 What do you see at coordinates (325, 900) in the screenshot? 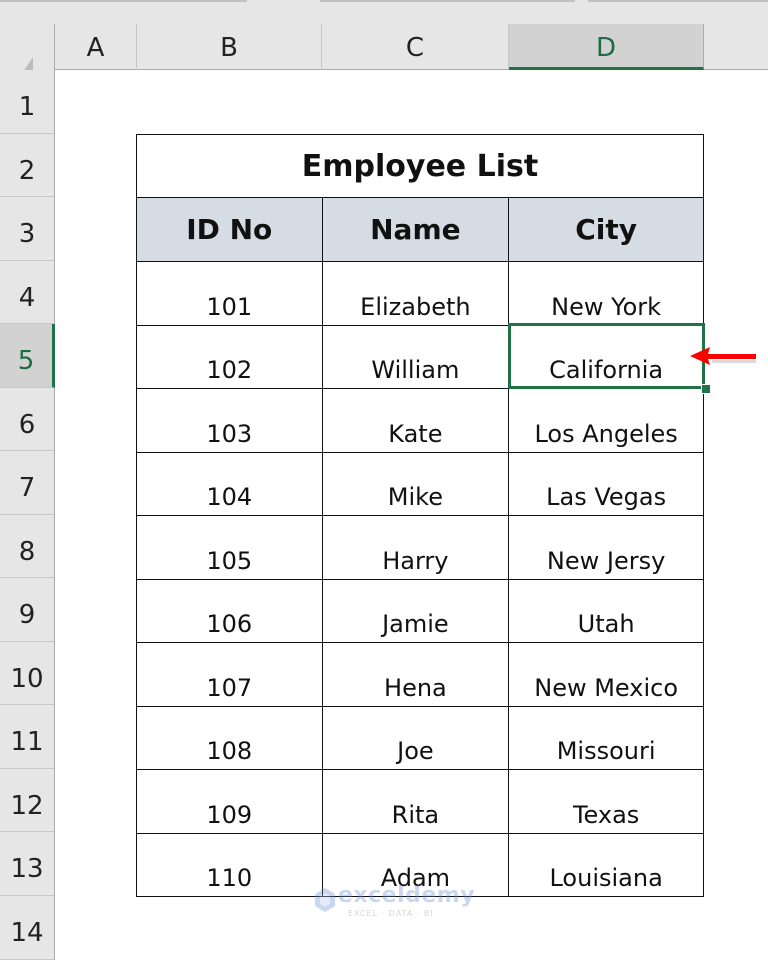
I see `exceldemy-logo-icon` at bounding box center [325, 900].